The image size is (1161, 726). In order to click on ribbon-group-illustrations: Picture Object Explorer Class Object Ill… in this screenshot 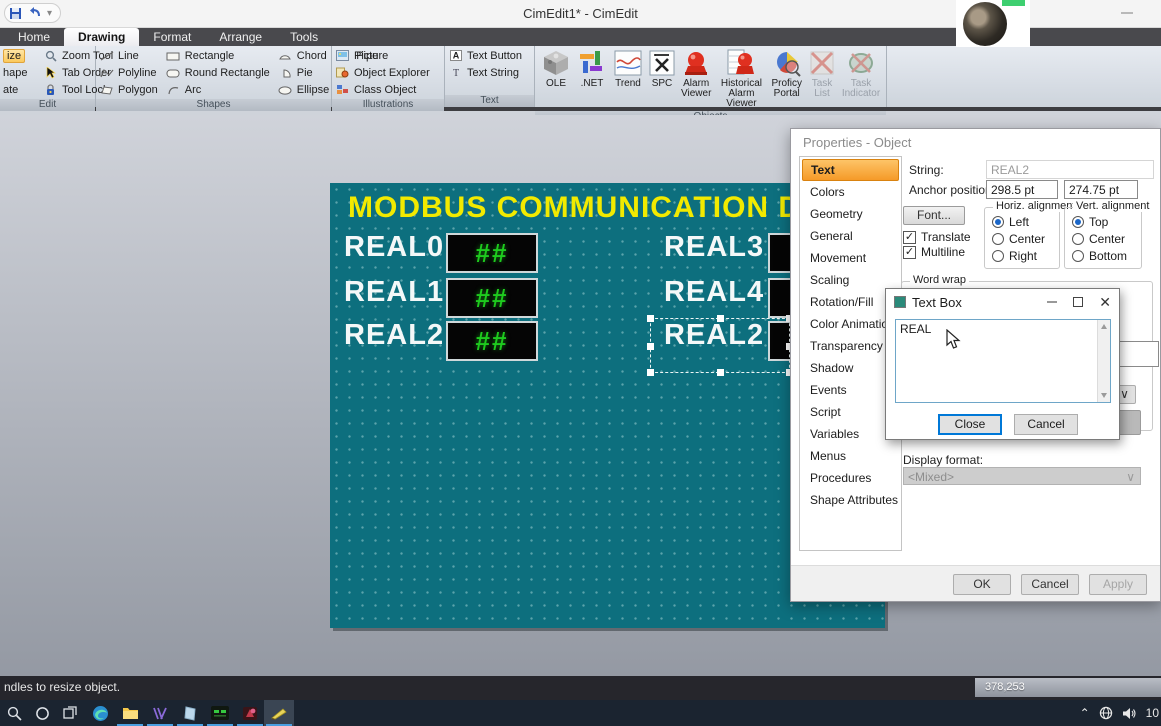, I will do `click(388, 78)`.